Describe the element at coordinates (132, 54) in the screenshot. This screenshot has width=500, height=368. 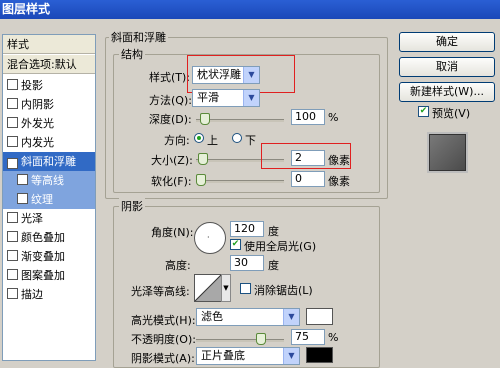
I see `structure-title: 结构` at that location.